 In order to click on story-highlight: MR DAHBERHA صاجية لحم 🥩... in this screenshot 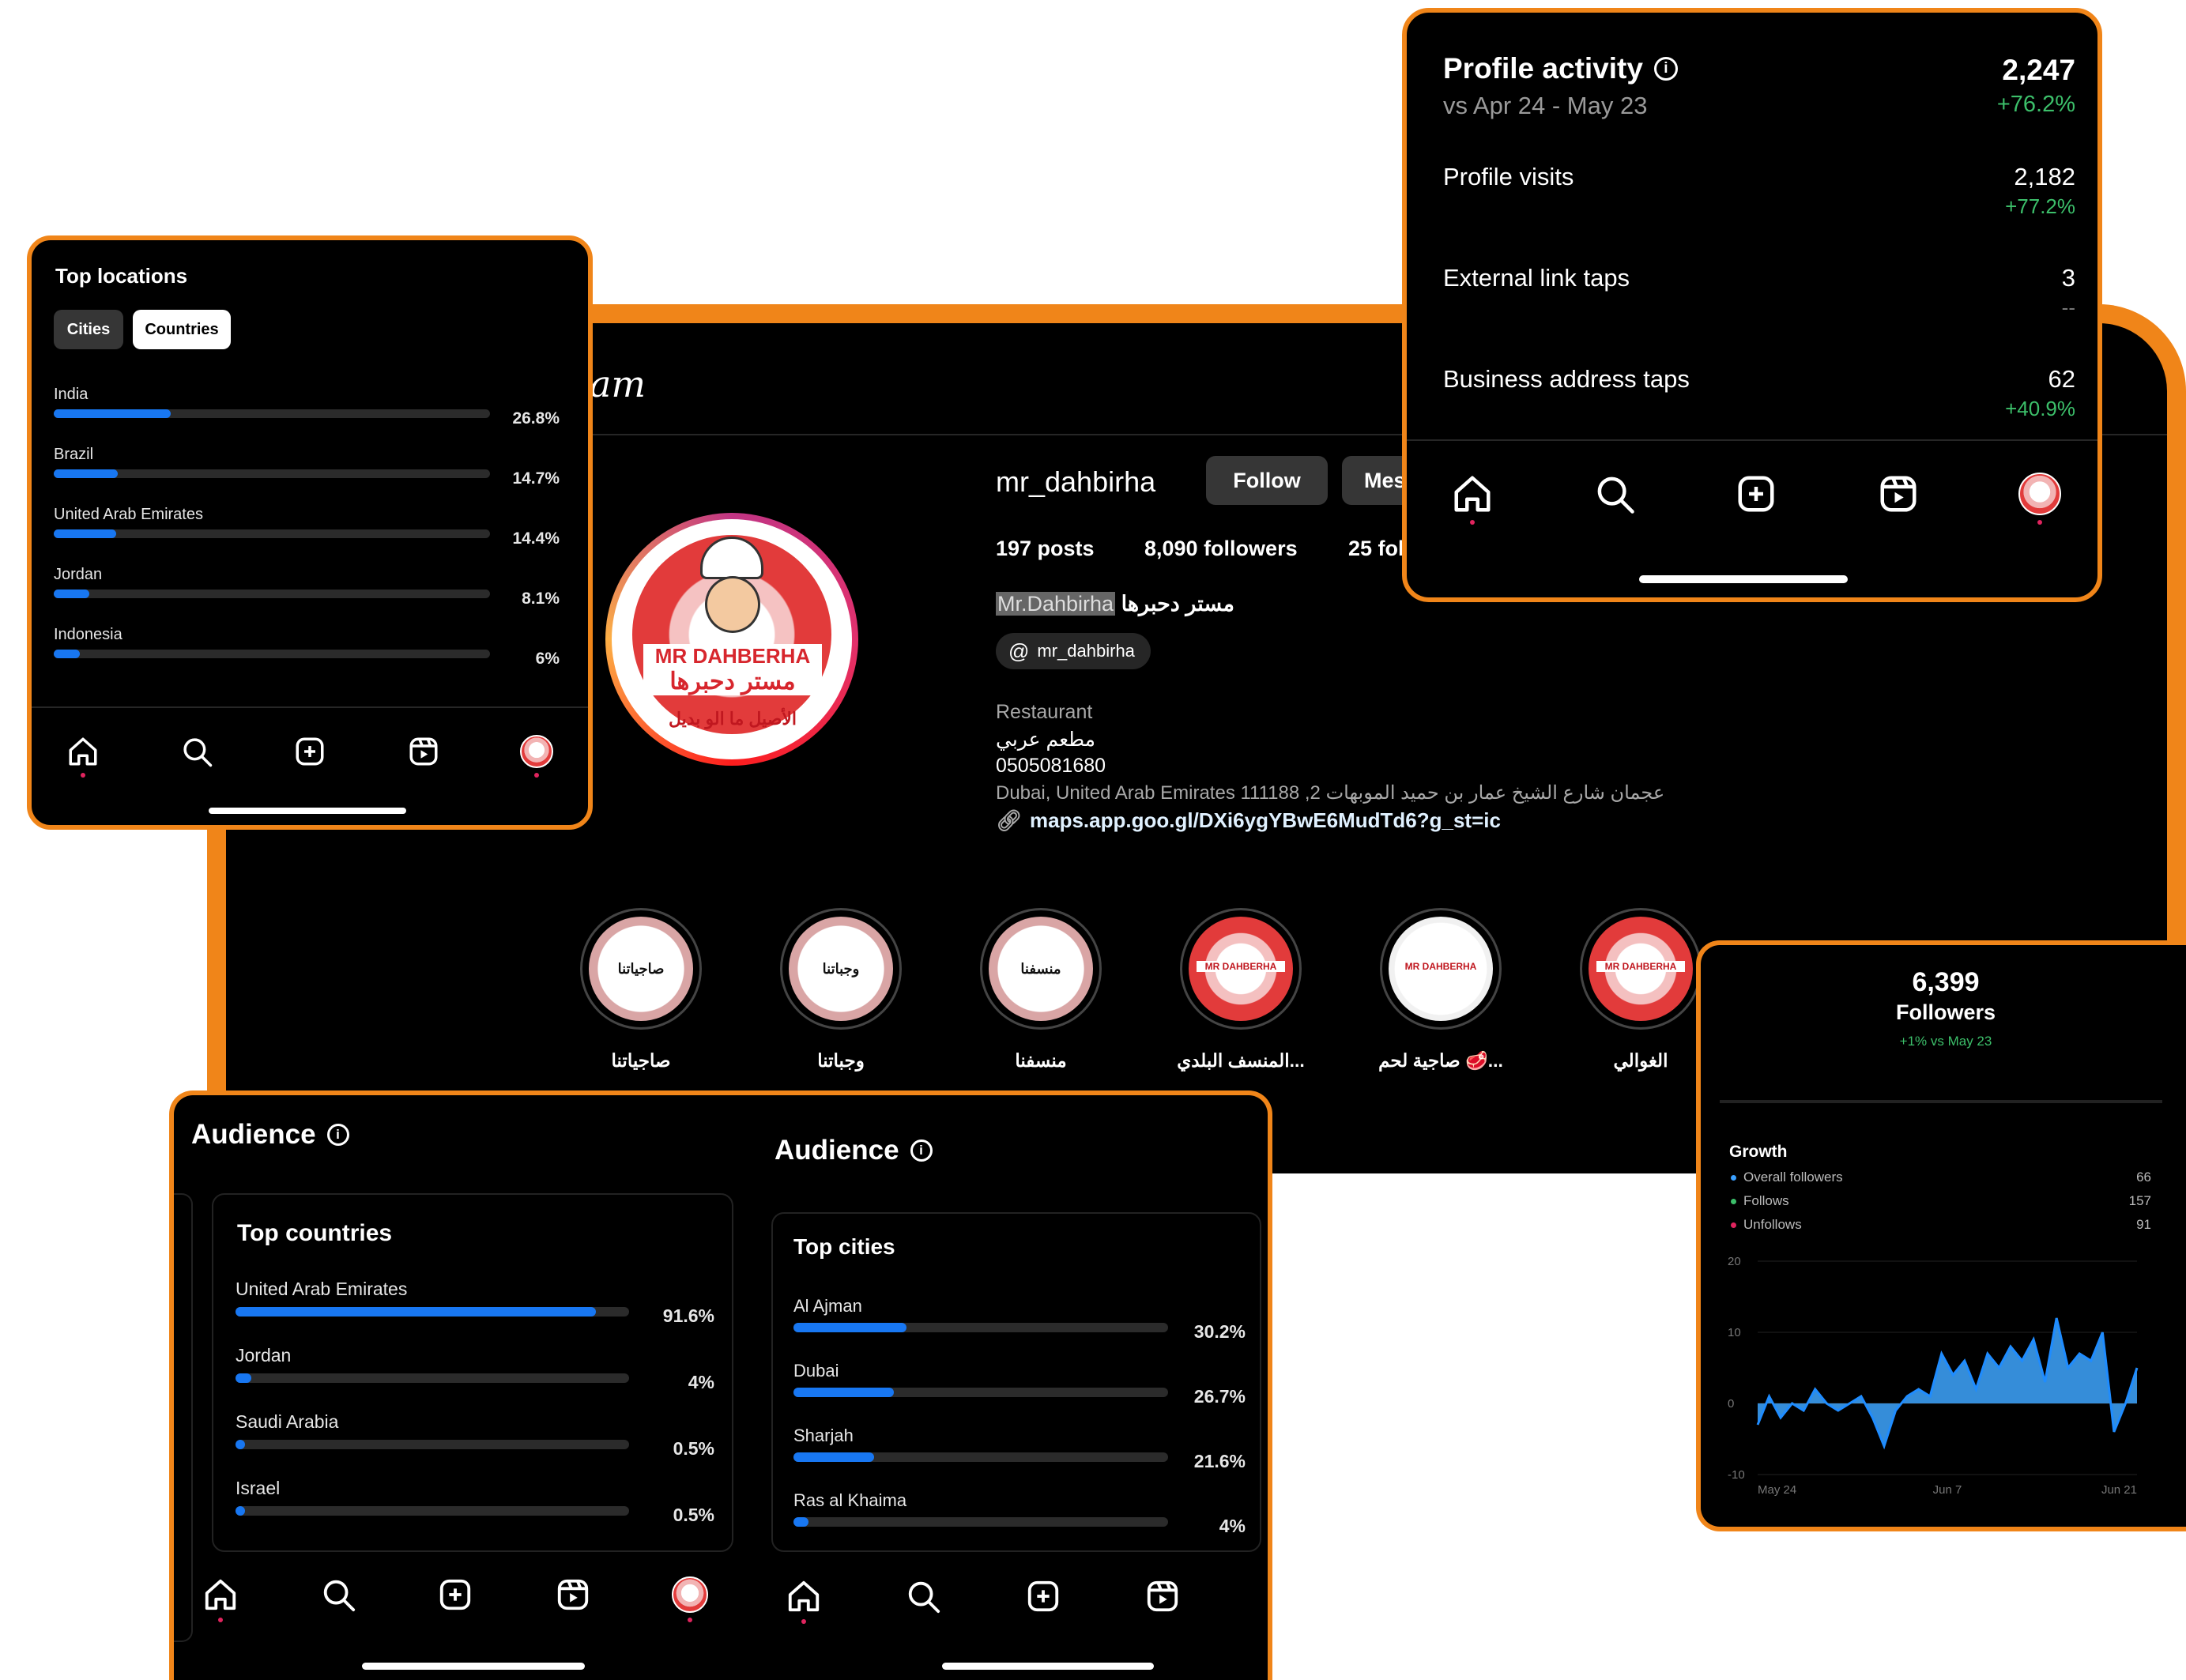, I will do `click(1441, 995)`.